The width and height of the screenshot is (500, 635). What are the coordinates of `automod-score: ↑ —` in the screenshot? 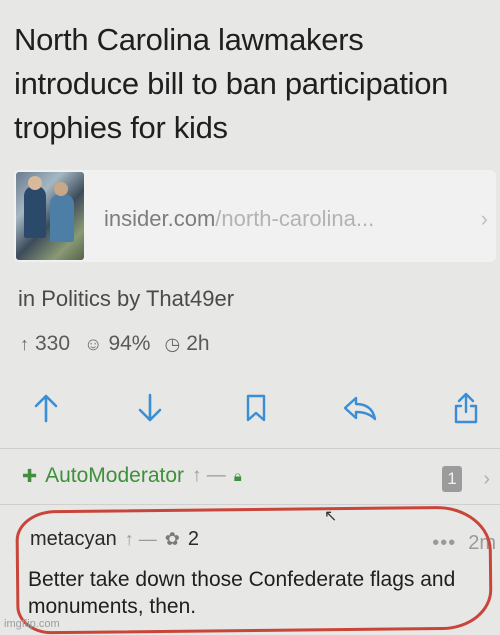 It's located at (209, 475).